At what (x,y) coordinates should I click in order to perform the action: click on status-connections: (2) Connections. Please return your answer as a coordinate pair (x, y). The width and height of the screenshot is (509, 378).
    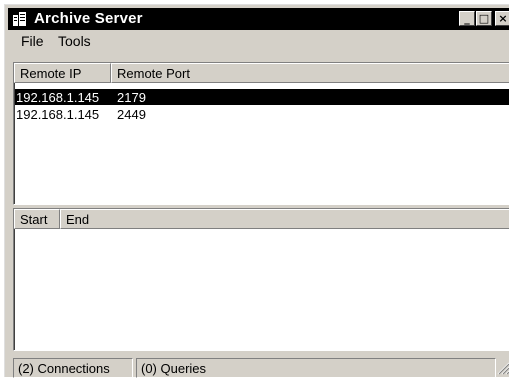
    Looking at the image, I should click on (73, 368).